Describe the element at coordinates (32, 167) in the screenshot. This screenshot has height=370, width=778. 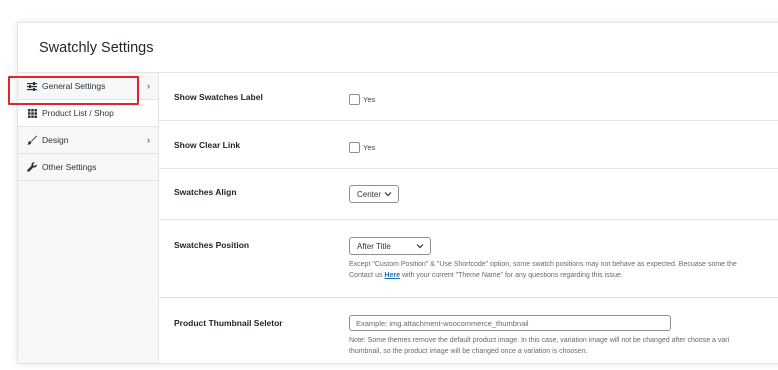
I see `wrench-icon` at that location.